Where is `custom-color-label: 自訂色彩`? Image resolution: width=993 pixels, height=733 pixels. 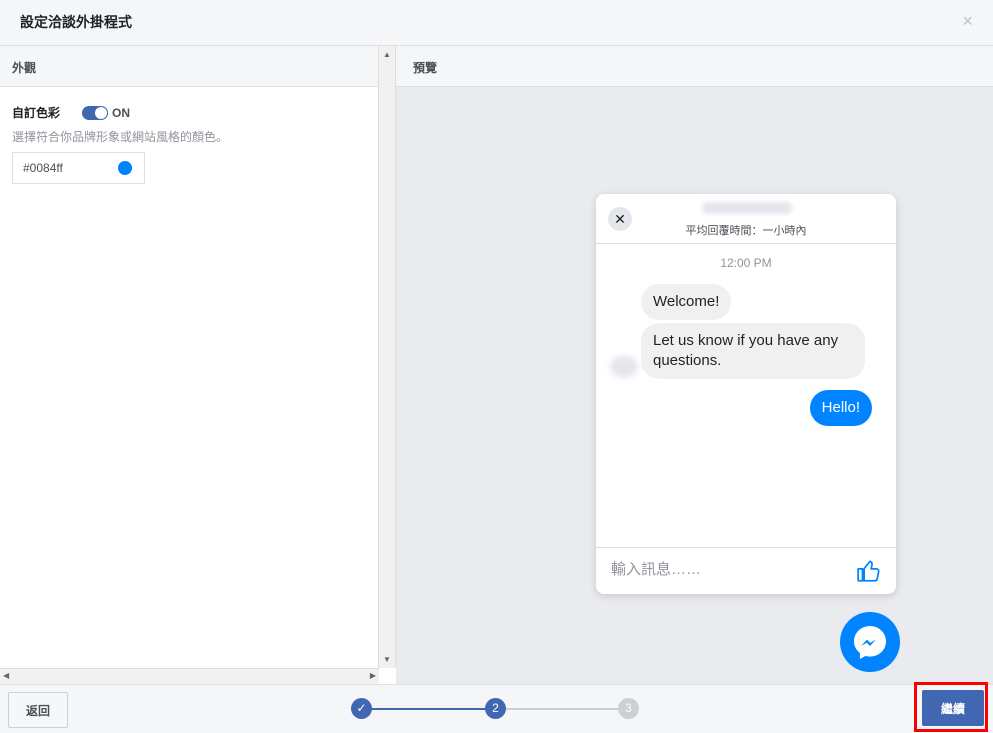
custom-color-label: 自訂色彩 is located at coordinates (36, 113).